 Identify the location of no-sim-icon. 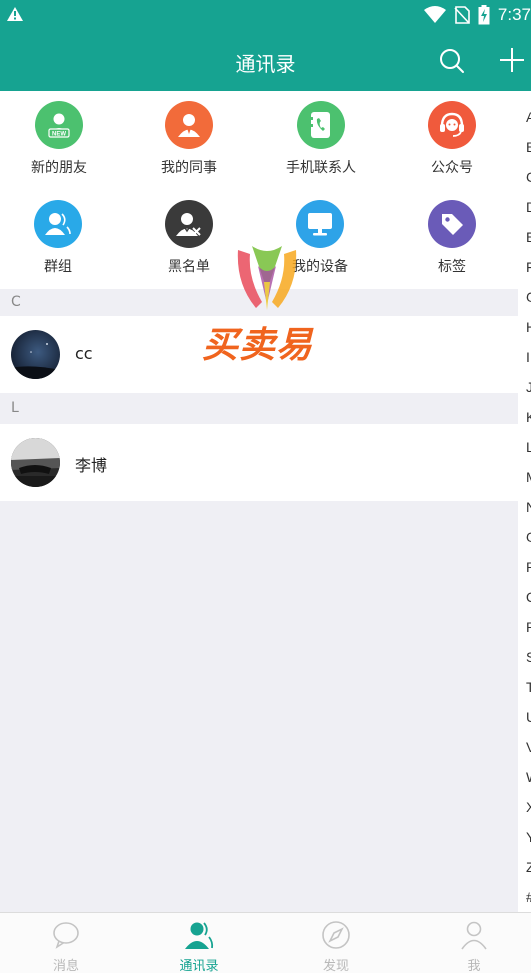
(462, 15).